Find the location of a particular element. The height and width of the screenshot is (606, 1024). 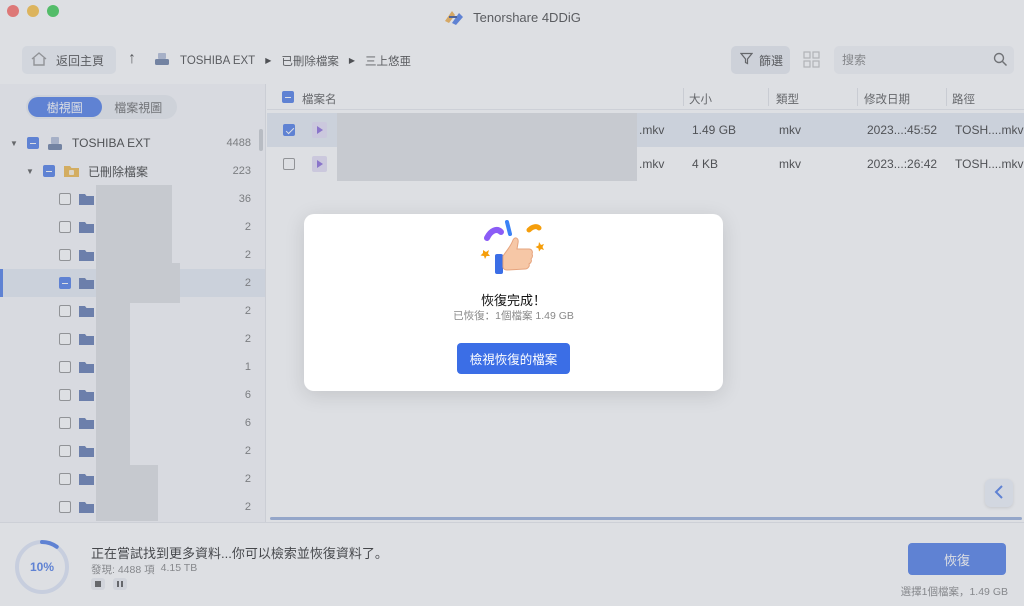

dialog-subtitle: 已恢復：1個檔案 1.49 GB is located at coordinates (513, 316).